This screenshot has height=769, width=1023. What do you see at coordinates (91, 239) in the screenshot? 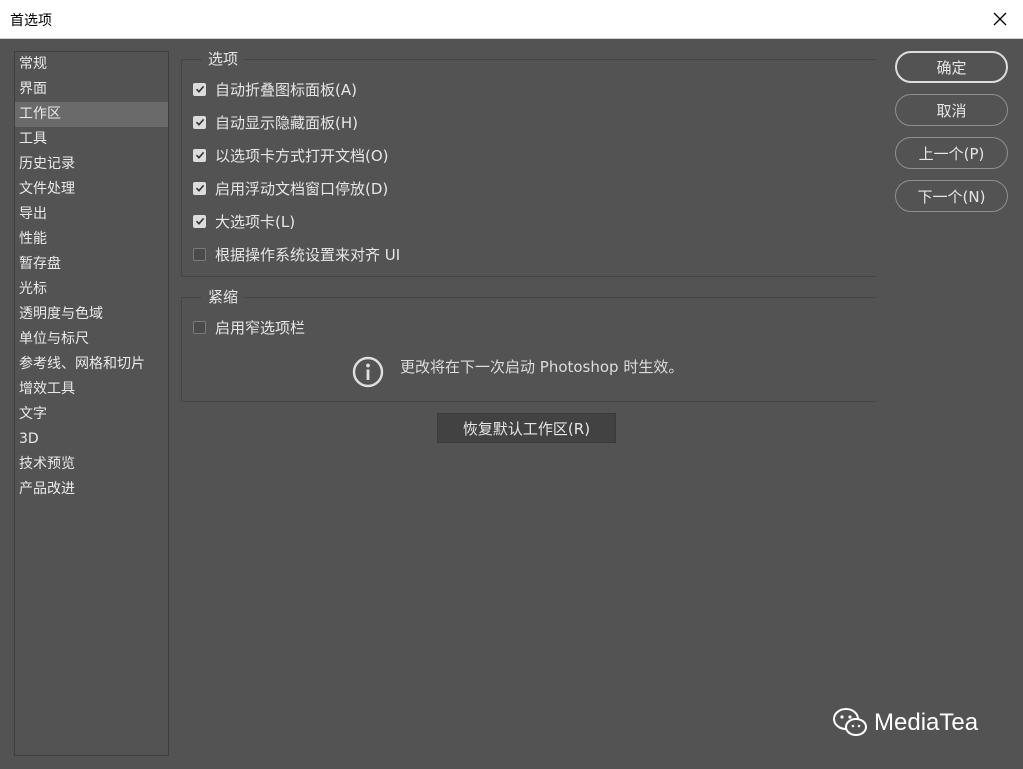
I see `sidebar-item-performance: 性能` at bounding box center [91, 239].